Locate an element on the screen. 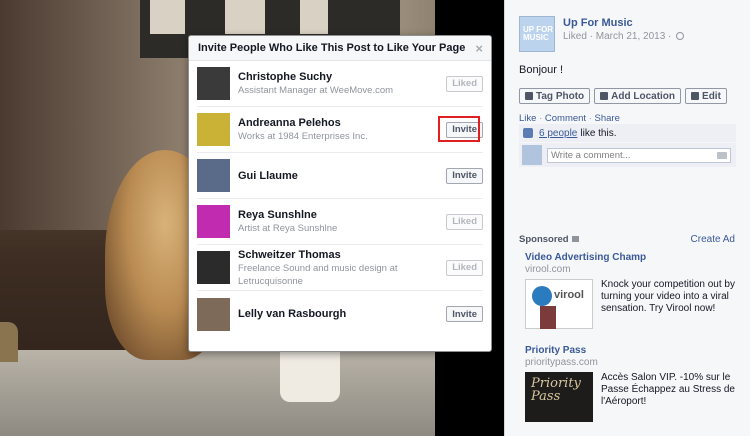 Image resolution: width=750 pixels, height=436 pixels. ad-url: prioritypass.com is located at coordinates (561, 362).